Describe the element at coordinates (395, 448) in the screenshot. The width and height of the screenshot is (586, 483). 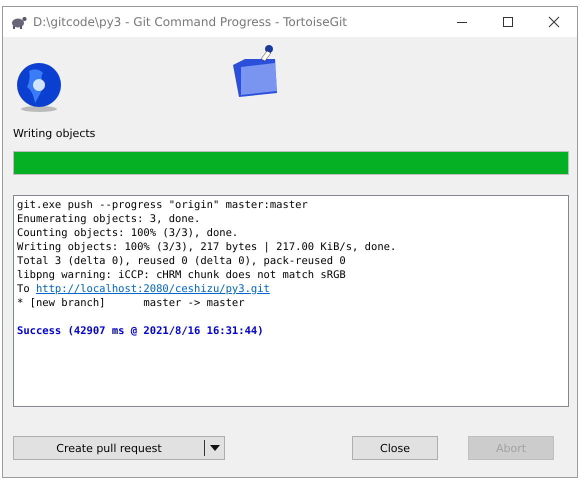
I see `dialog-button: Close` at that location.